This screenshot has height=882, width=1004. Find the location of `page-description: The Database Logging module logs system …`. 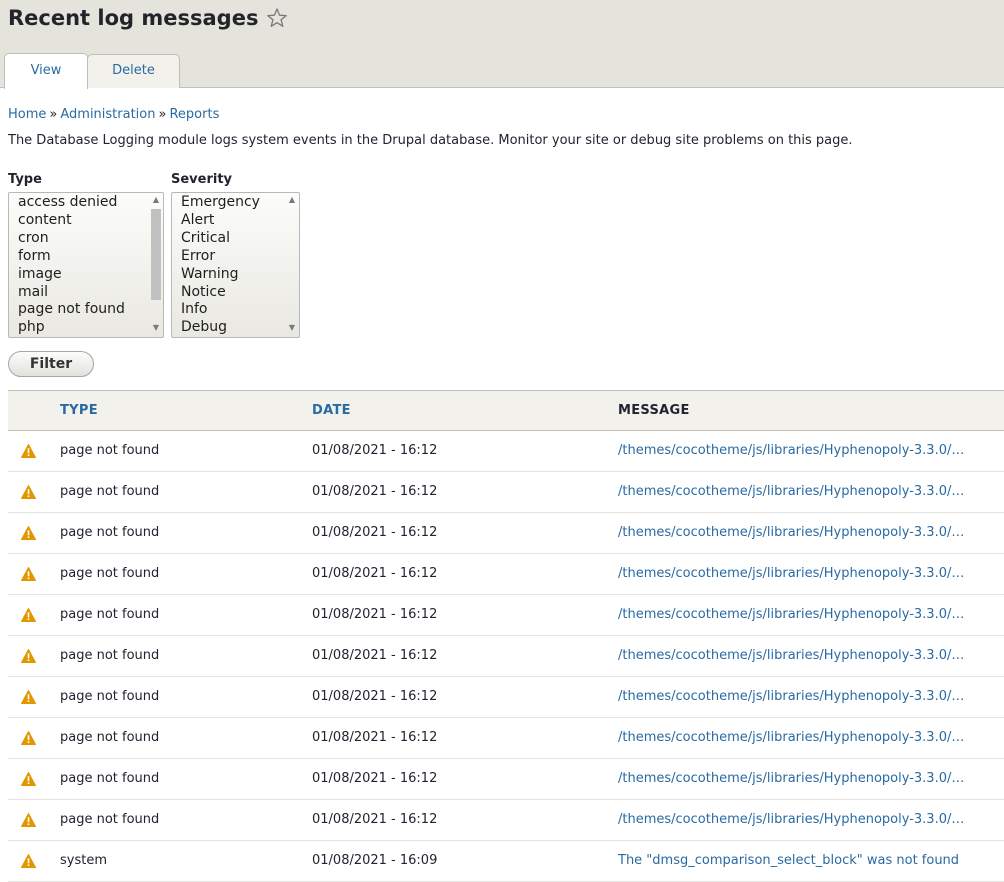

page-description: The Database Logging module logs system … is located at coordinates (430, 140).